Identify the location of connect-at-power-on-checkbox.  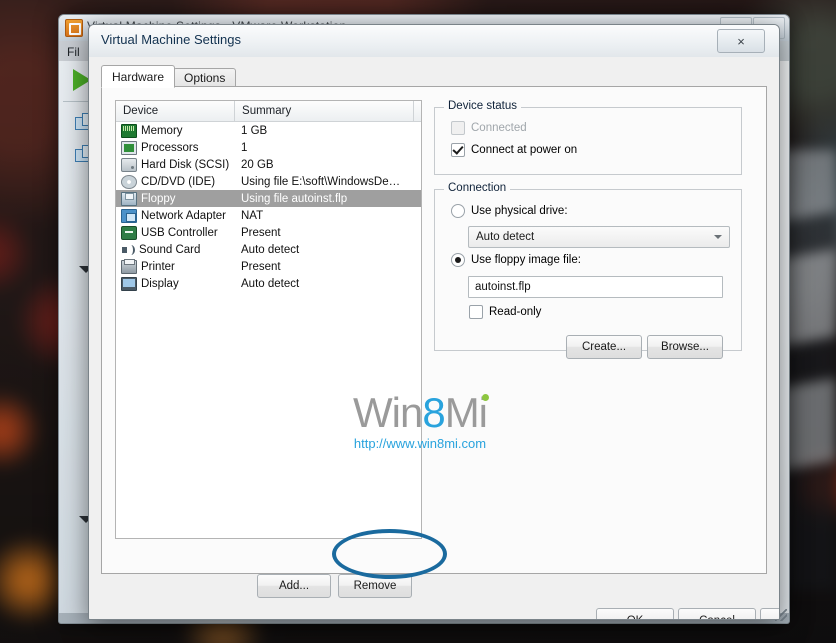
(458, 150).